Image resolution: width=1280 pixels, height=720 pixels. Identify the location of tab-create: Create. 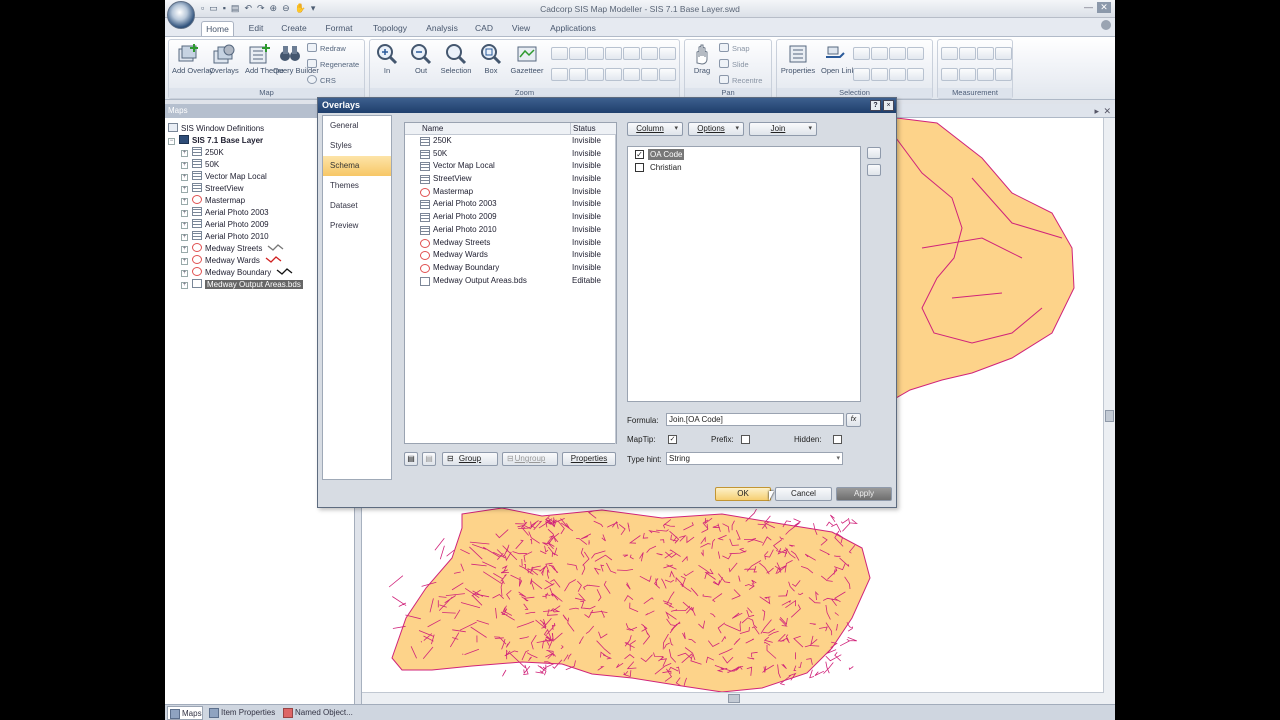
(294, 28).